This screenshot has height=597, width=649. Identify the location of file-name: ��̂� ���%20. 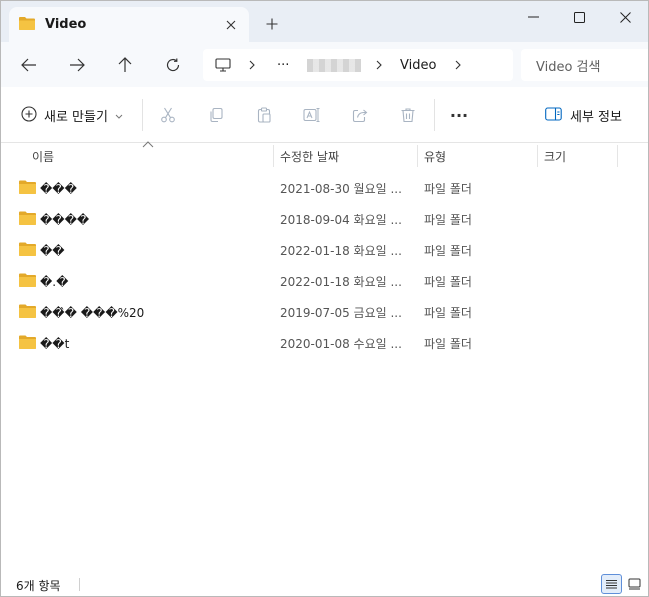
(92, 312).